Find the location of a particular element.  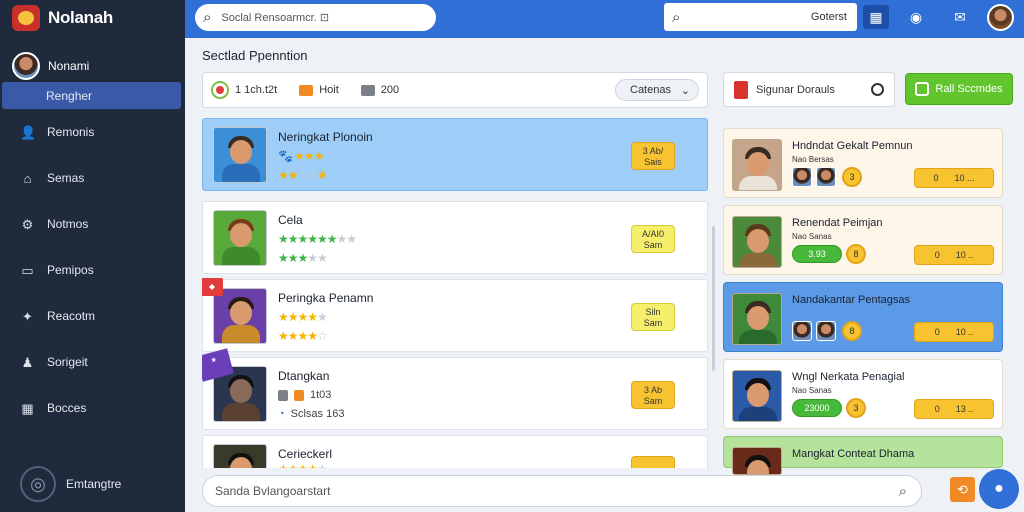

player-card: Mangkat Conteat Dhama is located at coordinates (863, 455).